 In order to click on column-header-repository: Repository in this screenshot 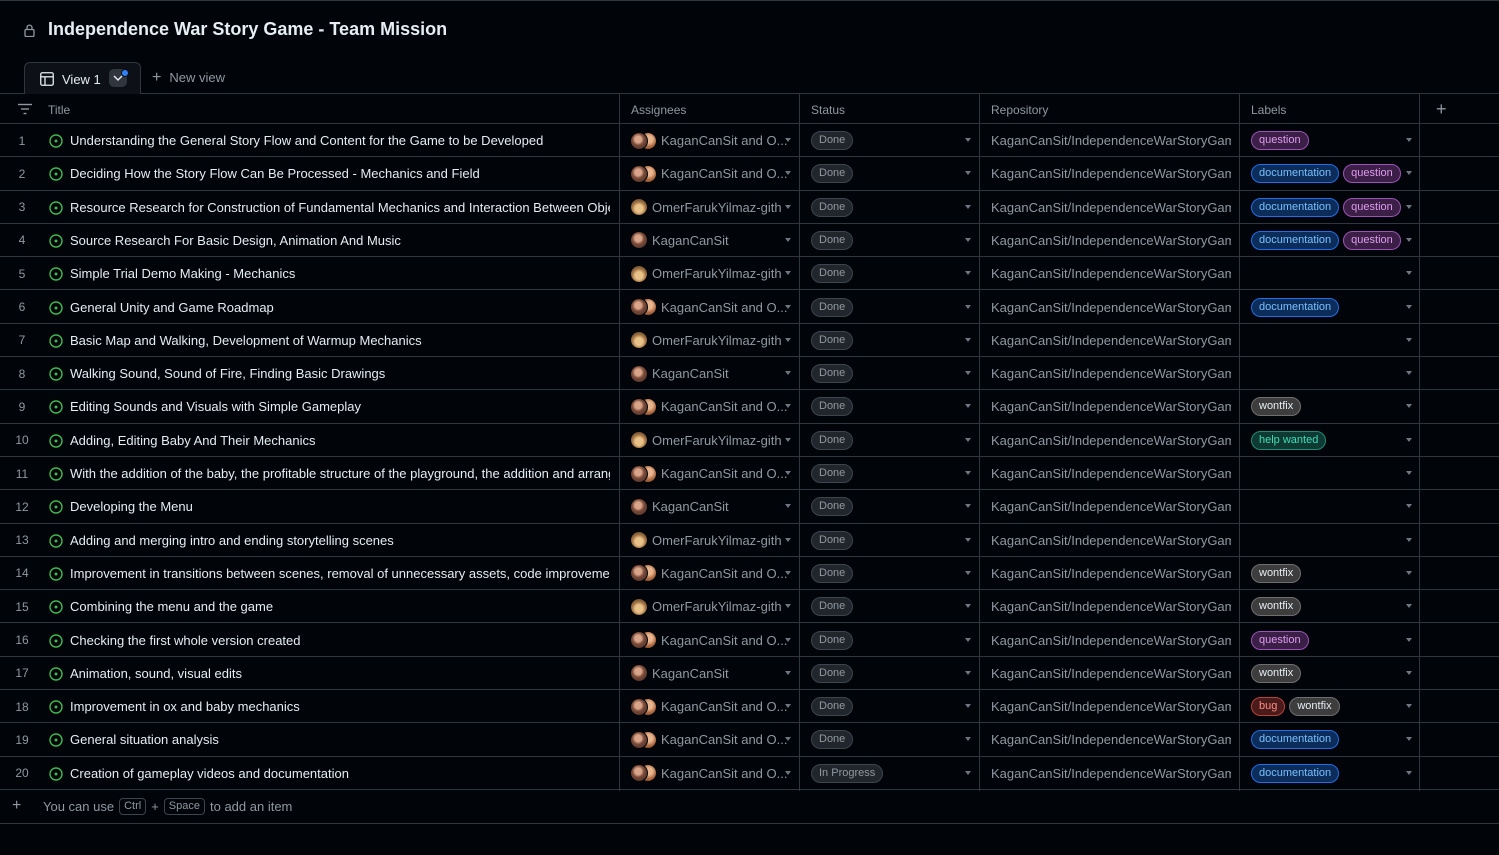, I will do `click(1019, 109)`.